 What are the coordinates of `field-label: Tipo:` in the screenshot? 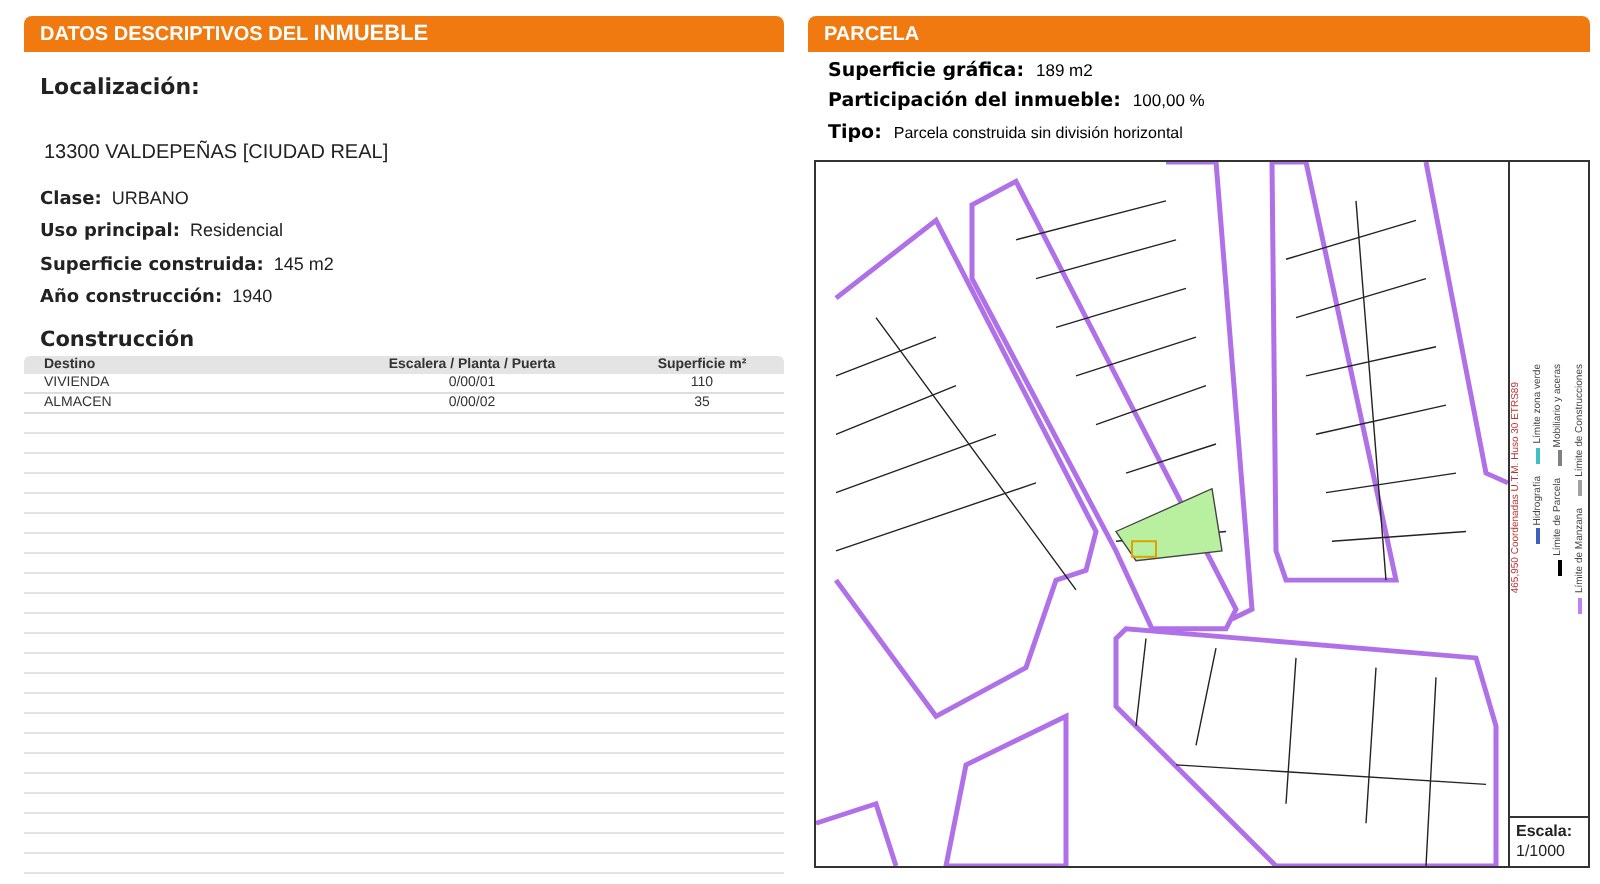 It's located at (855, 133).